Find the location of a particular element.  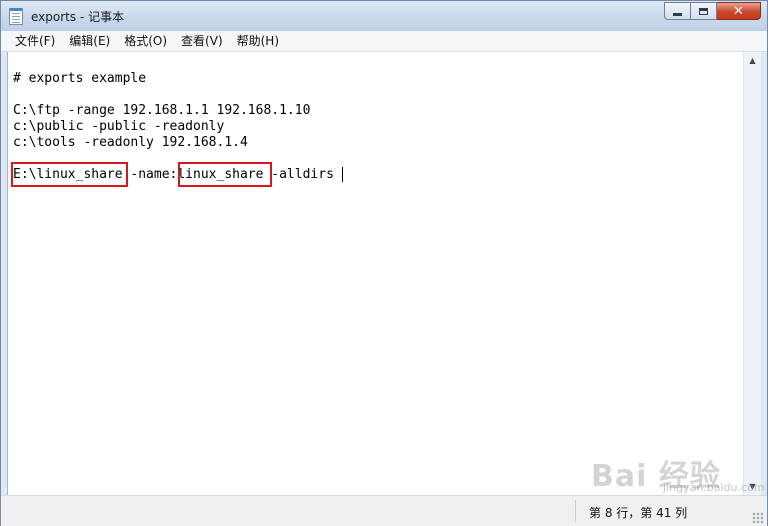

menu-view: 查看(V) is located at coordinates (202, 41).